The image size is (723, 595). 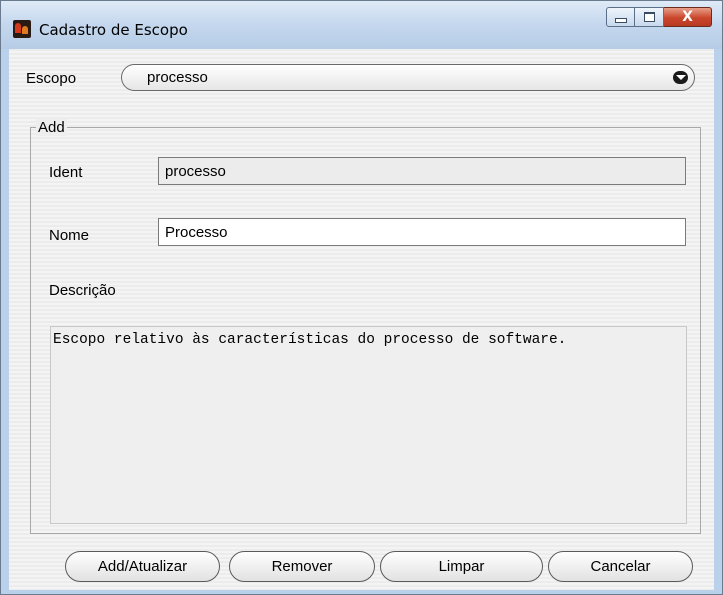 What do you see at coordinates (680, 77) in the screenshot?
I see `chevron-down-icon` at bounding box center [680, 77].